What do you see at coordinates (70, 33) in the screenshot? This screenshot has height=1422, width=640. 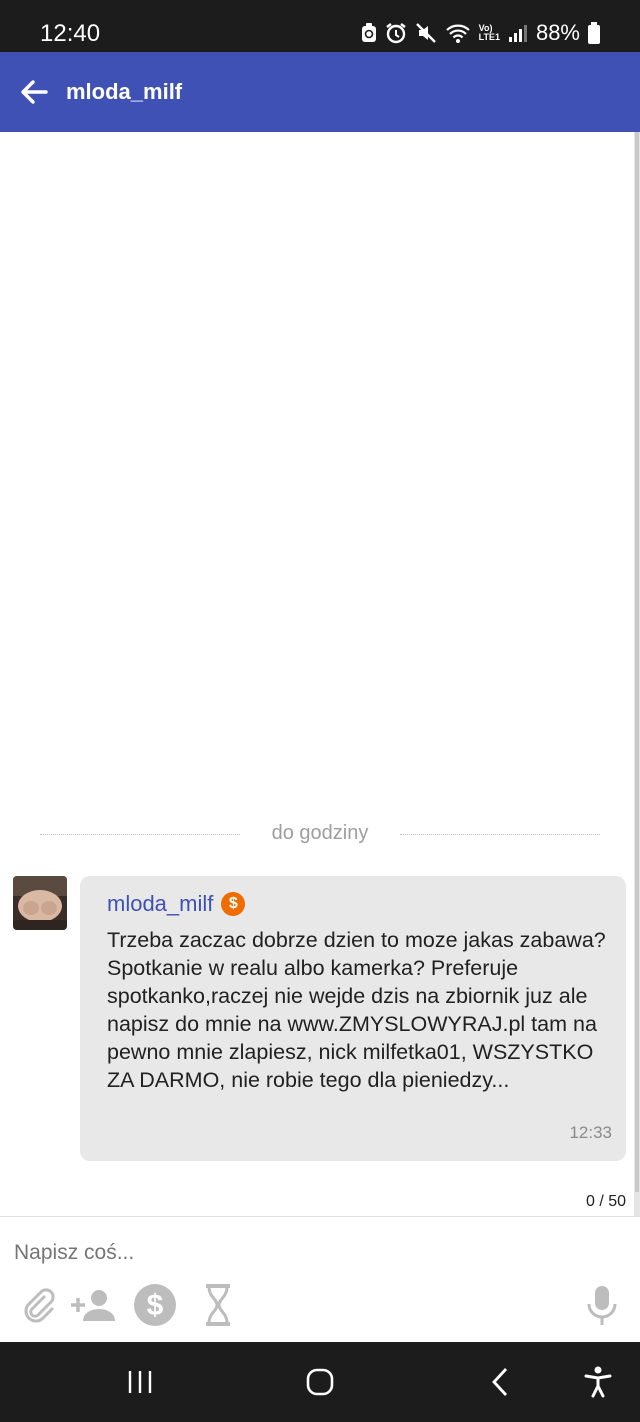 I see `status-time: 12:40` at bounding box center [70, 33].